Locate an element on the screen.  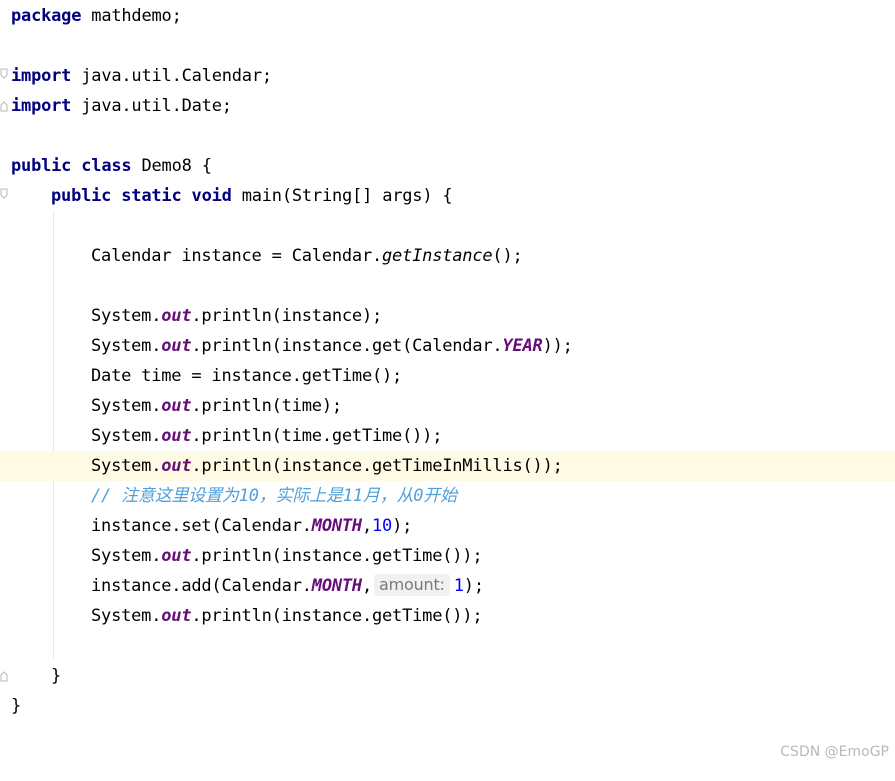
code-line: System.out.println(time); is located at coordinates (447, 406).